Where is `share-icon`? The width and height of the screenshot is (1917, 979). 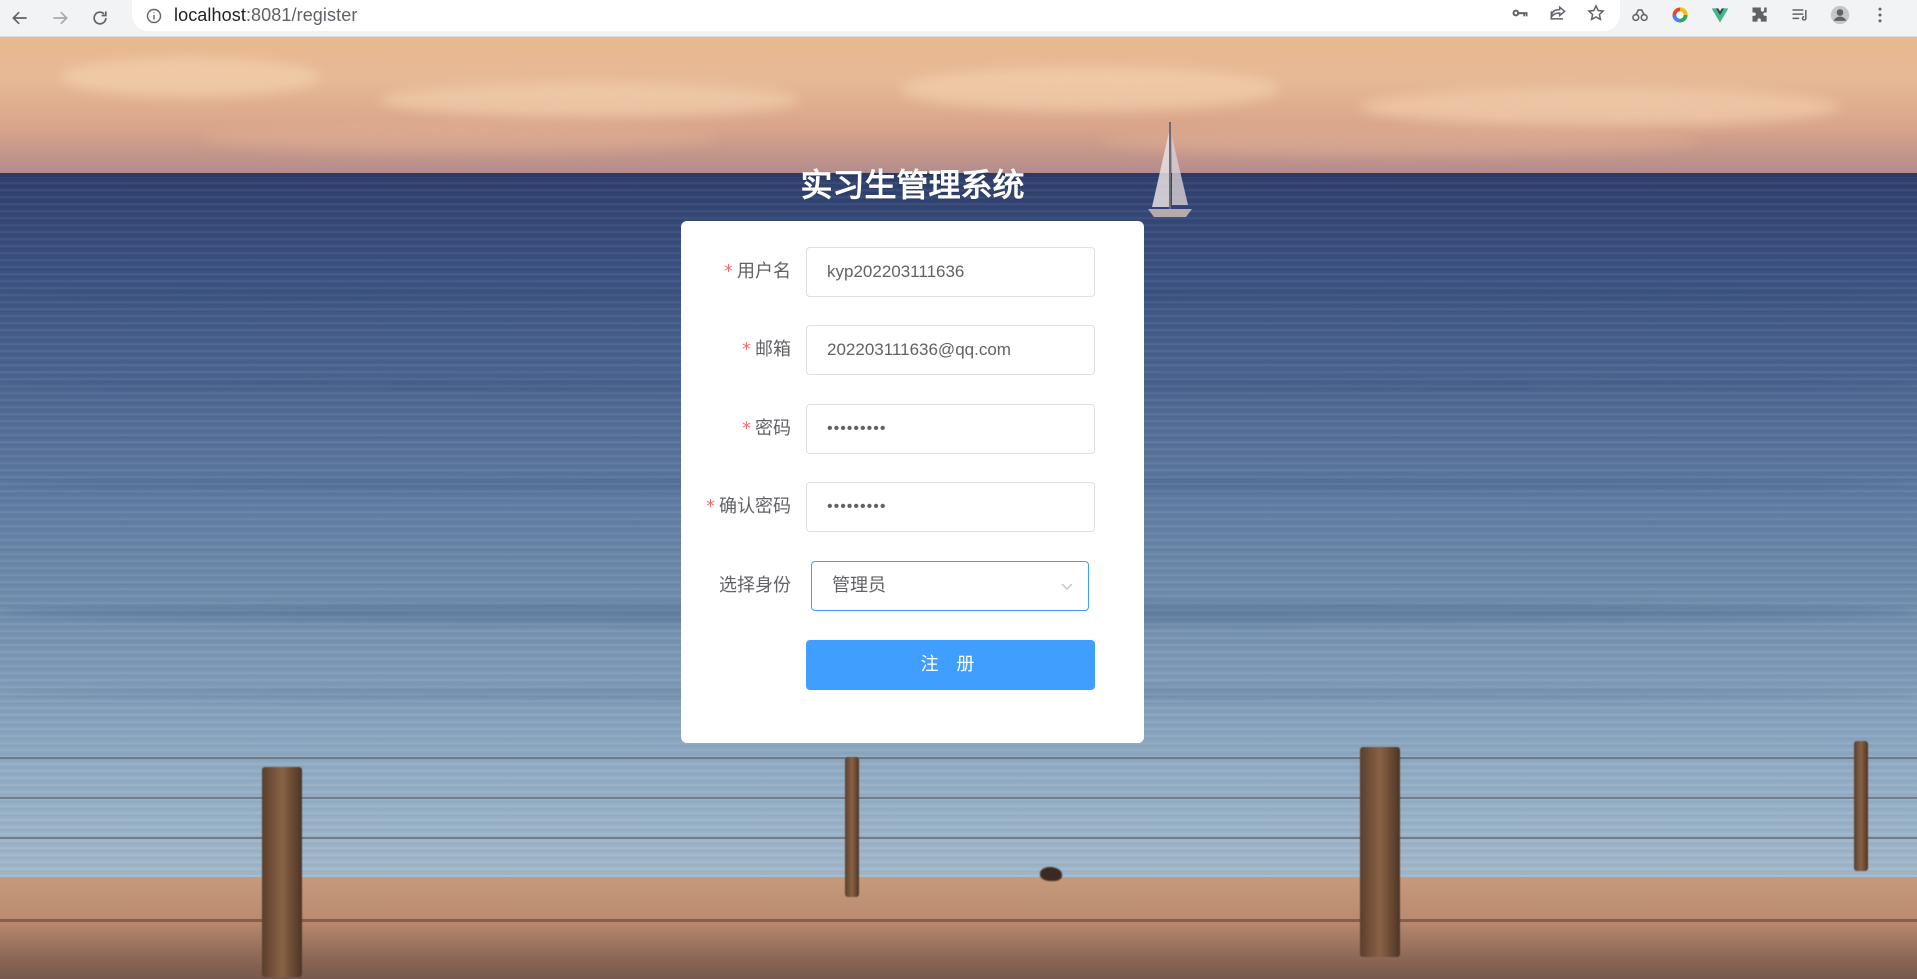
share-icon is located at coordinates (1558, 15).